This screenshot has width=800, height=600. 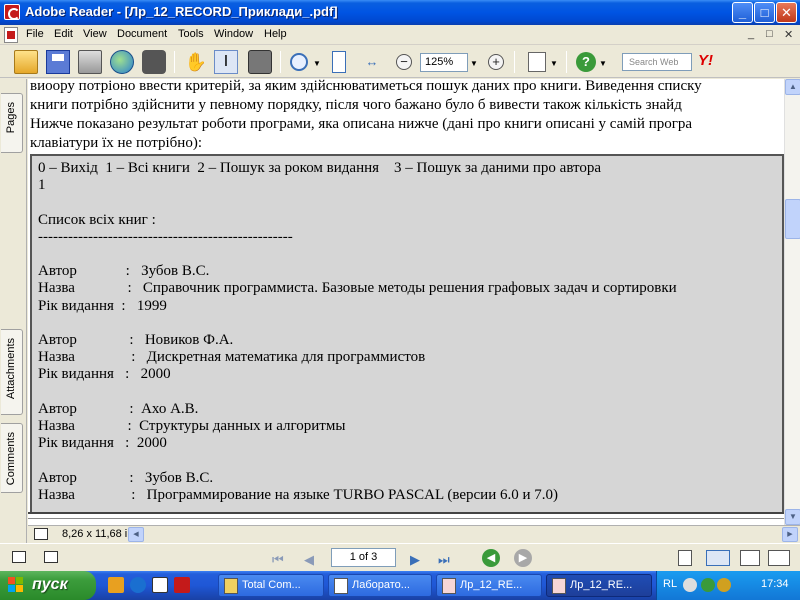 I want to click on zoom-out-button: −, so click(x=404, y=62).